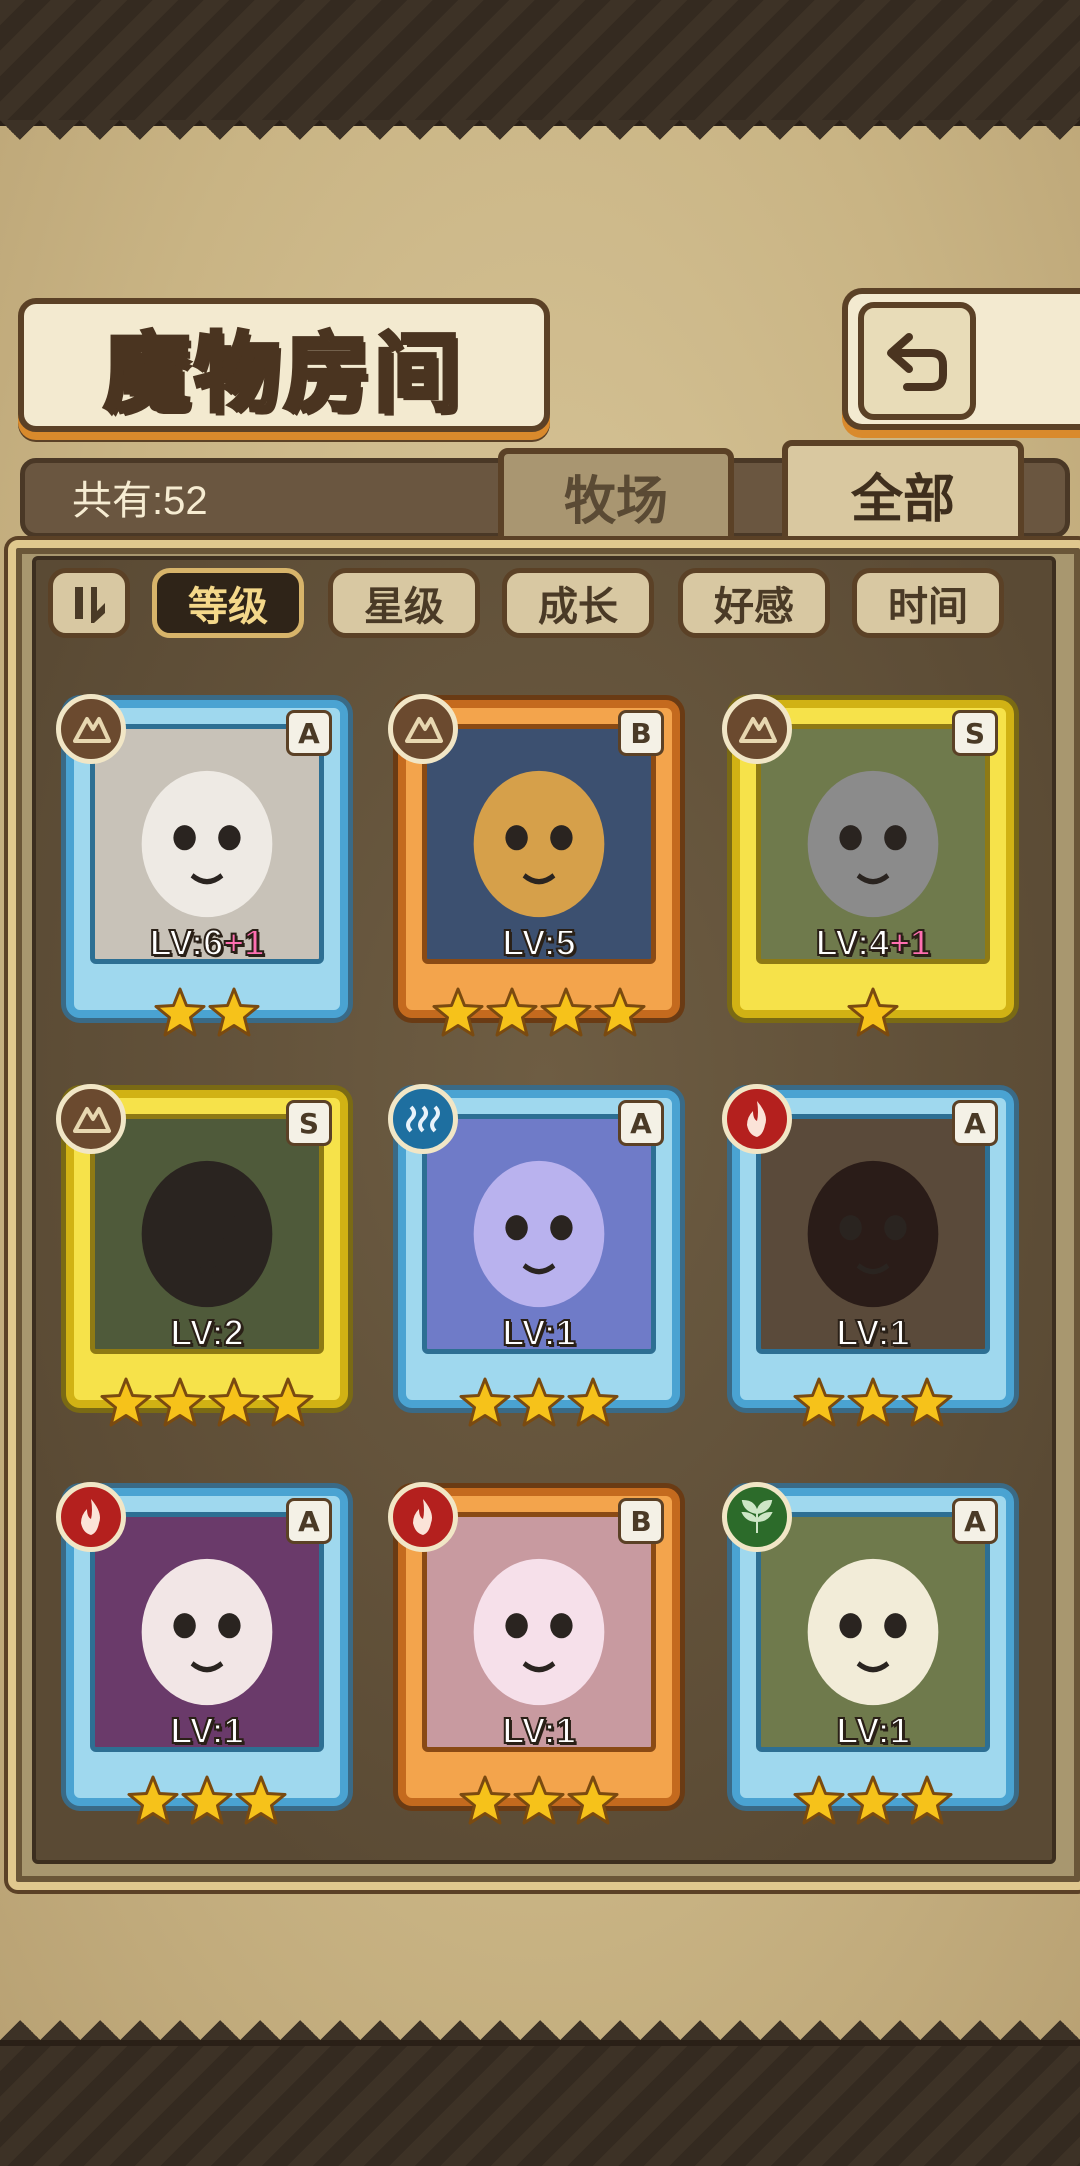  What do you see at coordinates (534, 865) in the screenshot?
I see `monster-card: B LV:5` at bounding box center [534, 865].